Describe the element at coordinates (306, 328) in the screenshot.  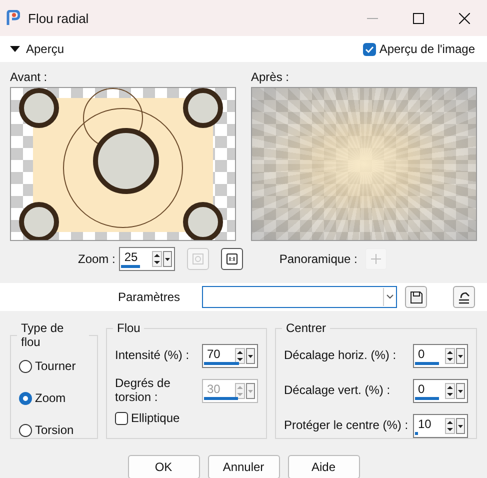
I see `group-title: Centrer` at that location.